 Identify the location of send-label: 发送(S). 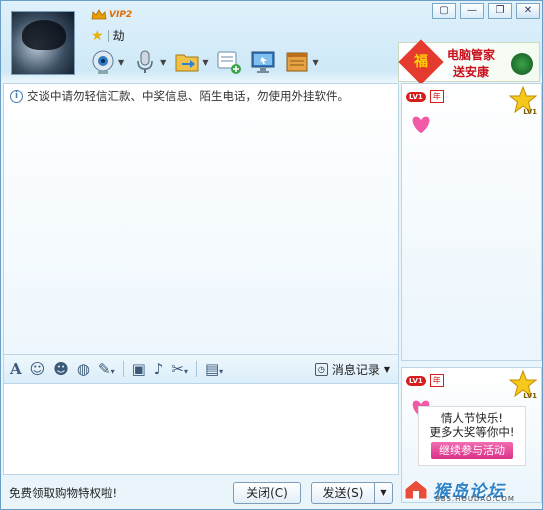
(343, 493).